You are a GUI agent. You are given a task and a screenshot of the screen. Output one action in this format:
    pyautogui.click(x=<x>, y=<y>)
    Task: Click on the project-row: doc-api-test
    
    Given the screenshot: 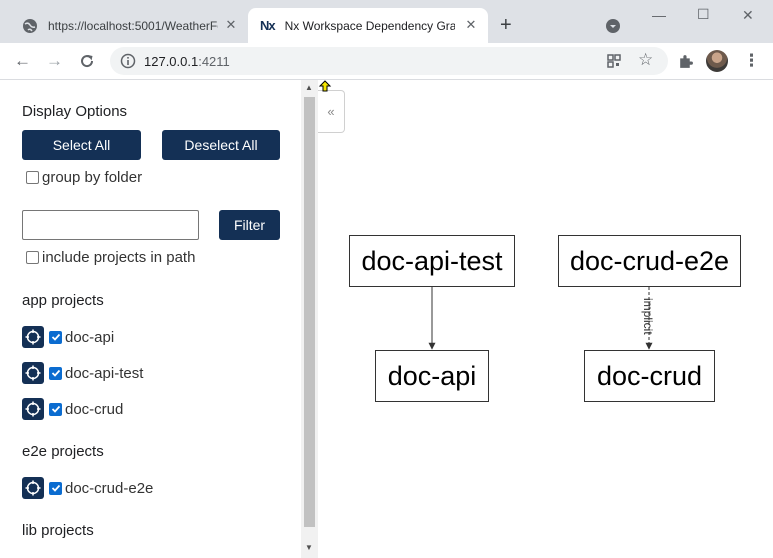 What is the action you would take?
    pyautogui.click(x=82, y=373)
    